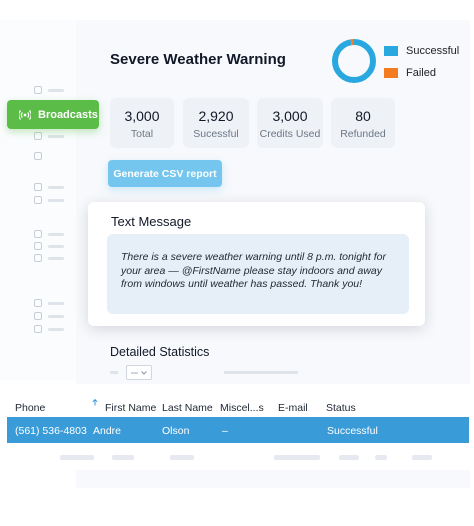 This screenshot has height=526, width=474. What do you see at coordinates (130, 408) in the screenshot?
I see `column-header-first-name: First Name` at bounding box center [130, 408].